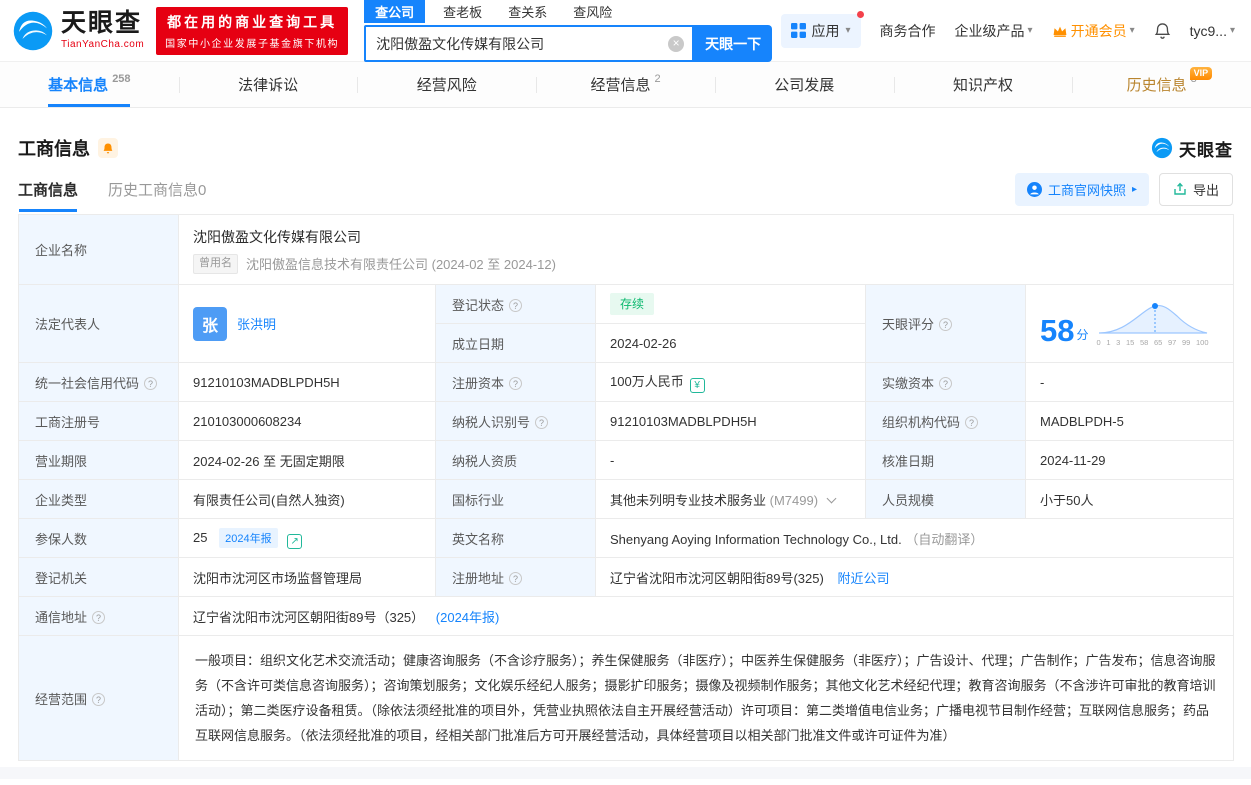  What do you see at coordinates (994, 31) in the screenshot?
I see `nav-enterprise-products: 企业级产品` at bounding box center [994, 31].